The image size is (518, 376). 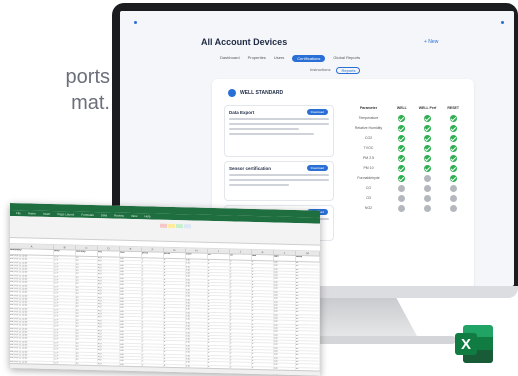 What do you see at coordinates (368, 168) in the screenshot?
I see `grid-row-label: PM 10` at bounding box center [368, 168].